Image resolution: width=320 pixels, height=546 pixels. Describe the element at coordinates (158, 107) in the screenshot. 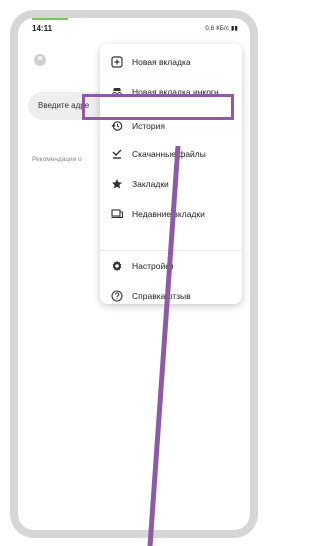

I see `history-highlight-box` at that location.